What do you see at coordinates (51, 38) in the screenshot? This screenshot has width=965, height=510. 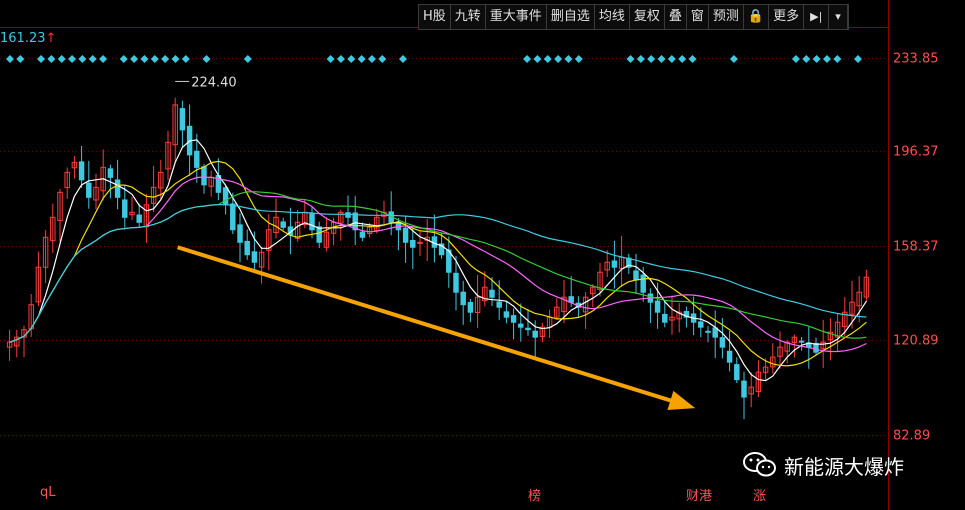 I see `price-up-arrow: ↑` at bounding box center [51, 38].